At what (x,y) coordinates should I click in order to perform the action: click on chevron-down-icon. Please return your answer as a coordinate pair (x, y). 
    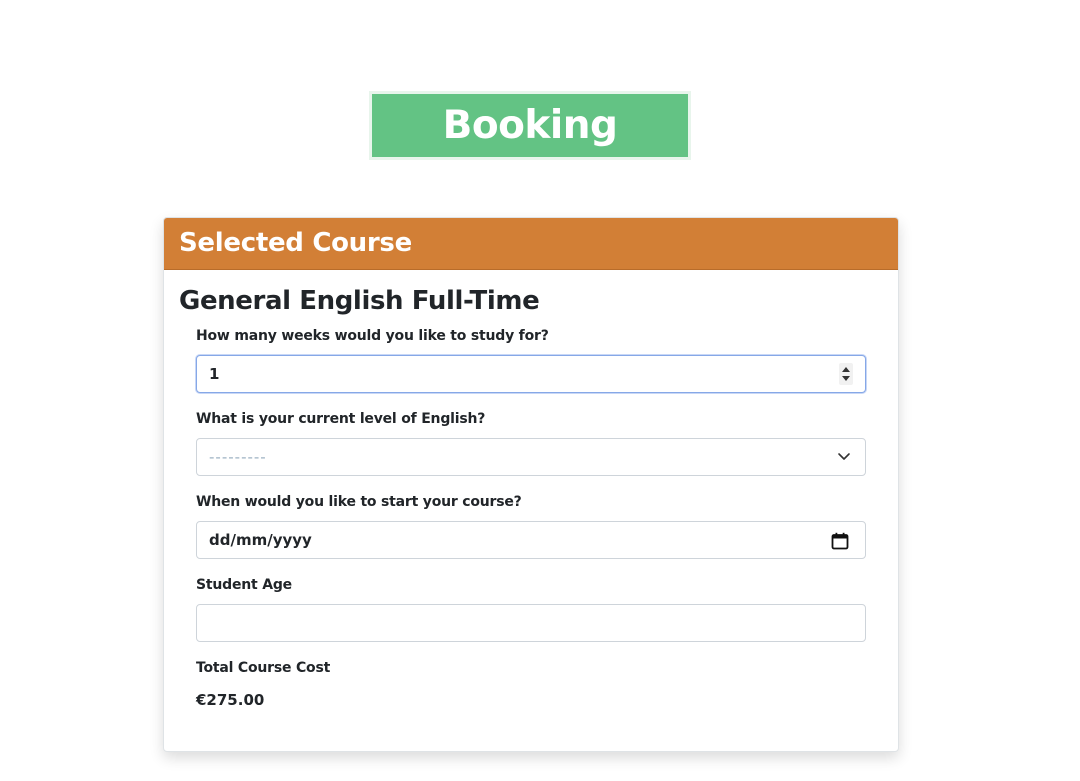
    Looking at the image, I should click on (844, 456).